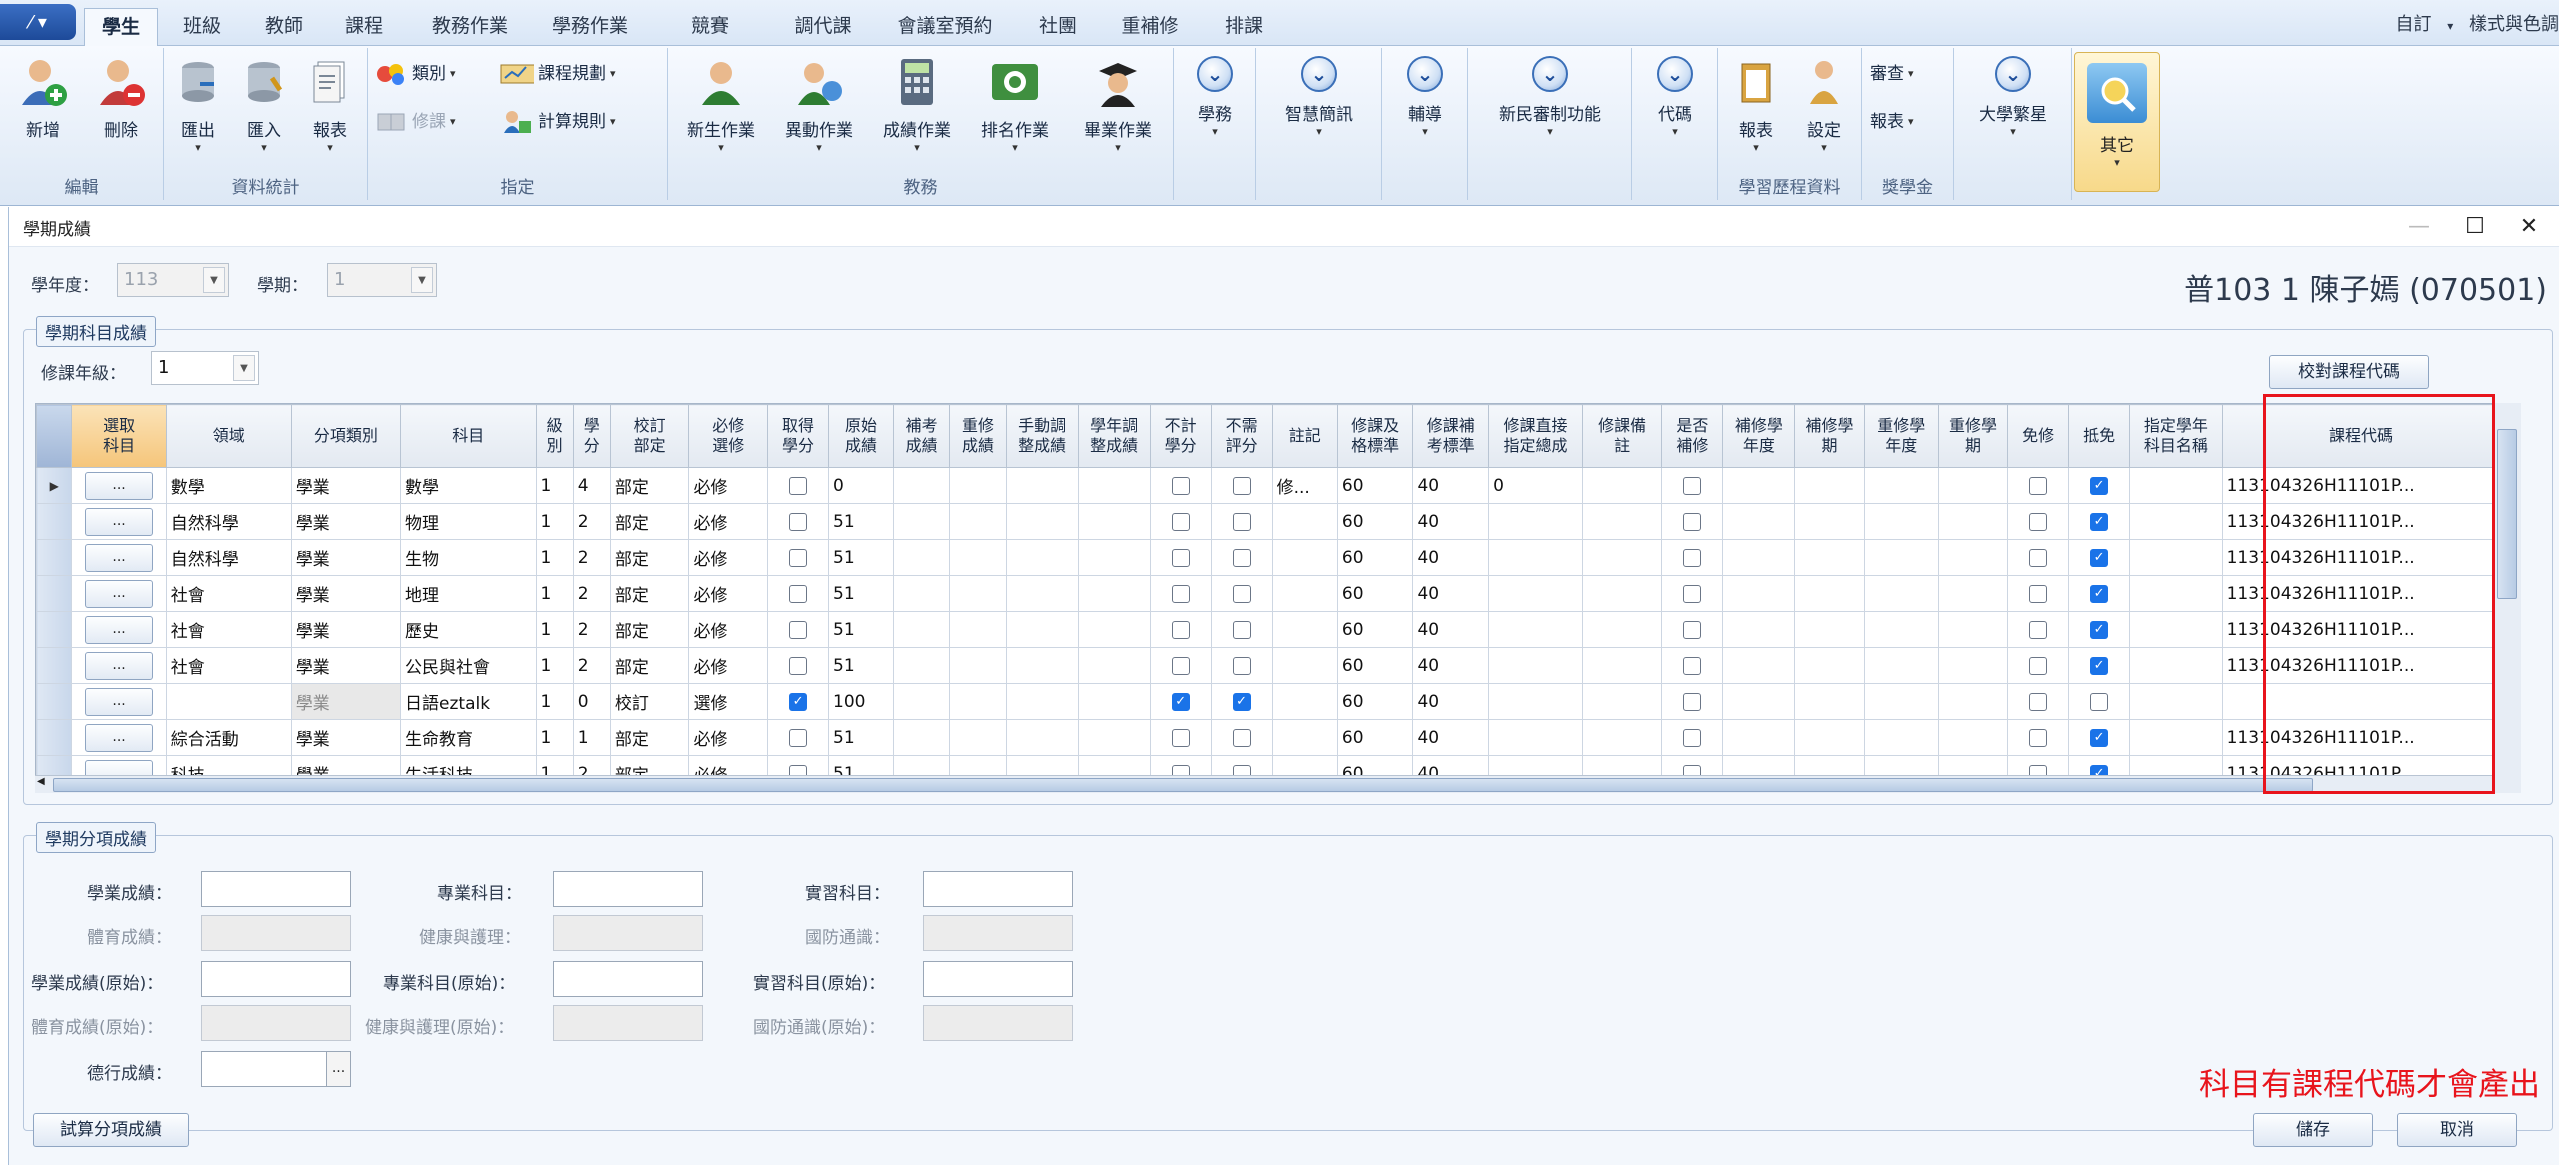 This screenshot has width=2559, height=1165. I want to click on year-subject-name-cell, so click(2176, 557).